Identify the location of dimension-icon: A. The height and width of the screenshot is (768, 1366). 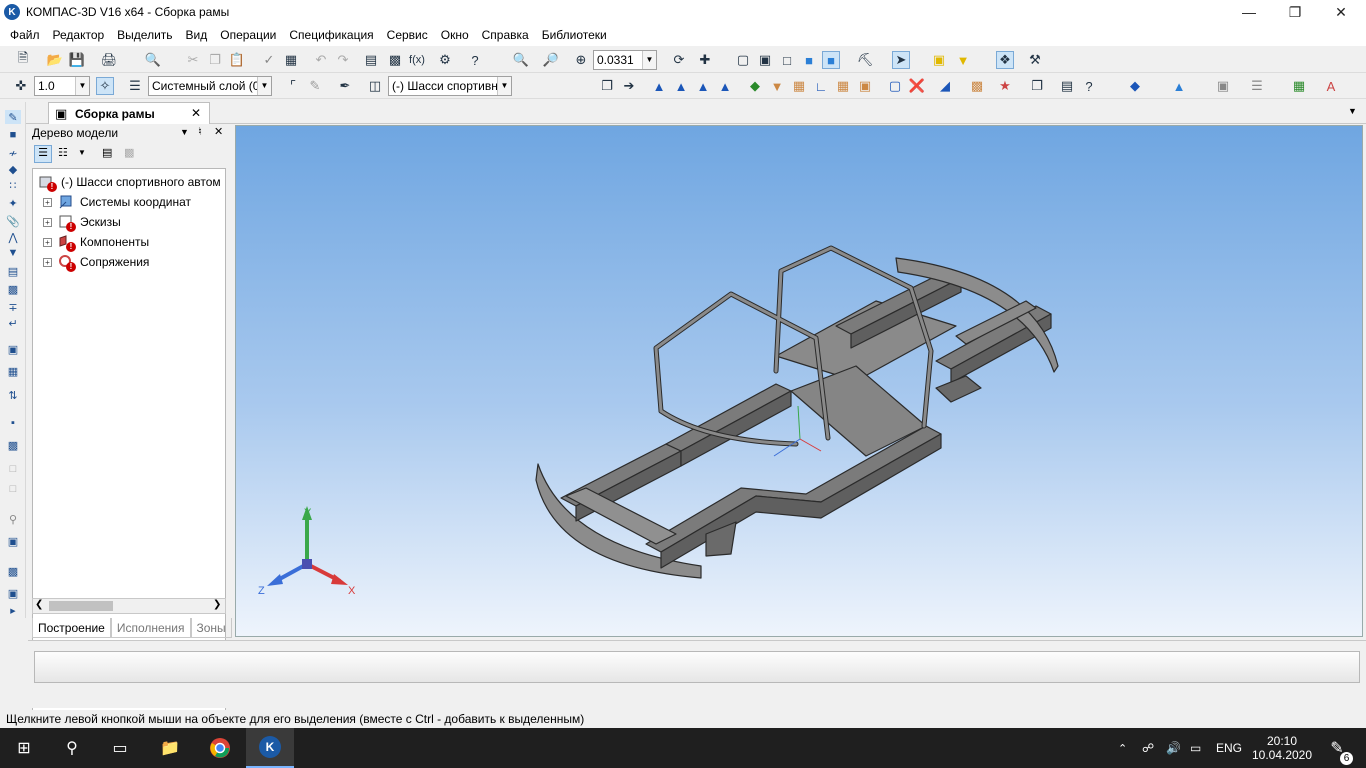
(1331, 86).